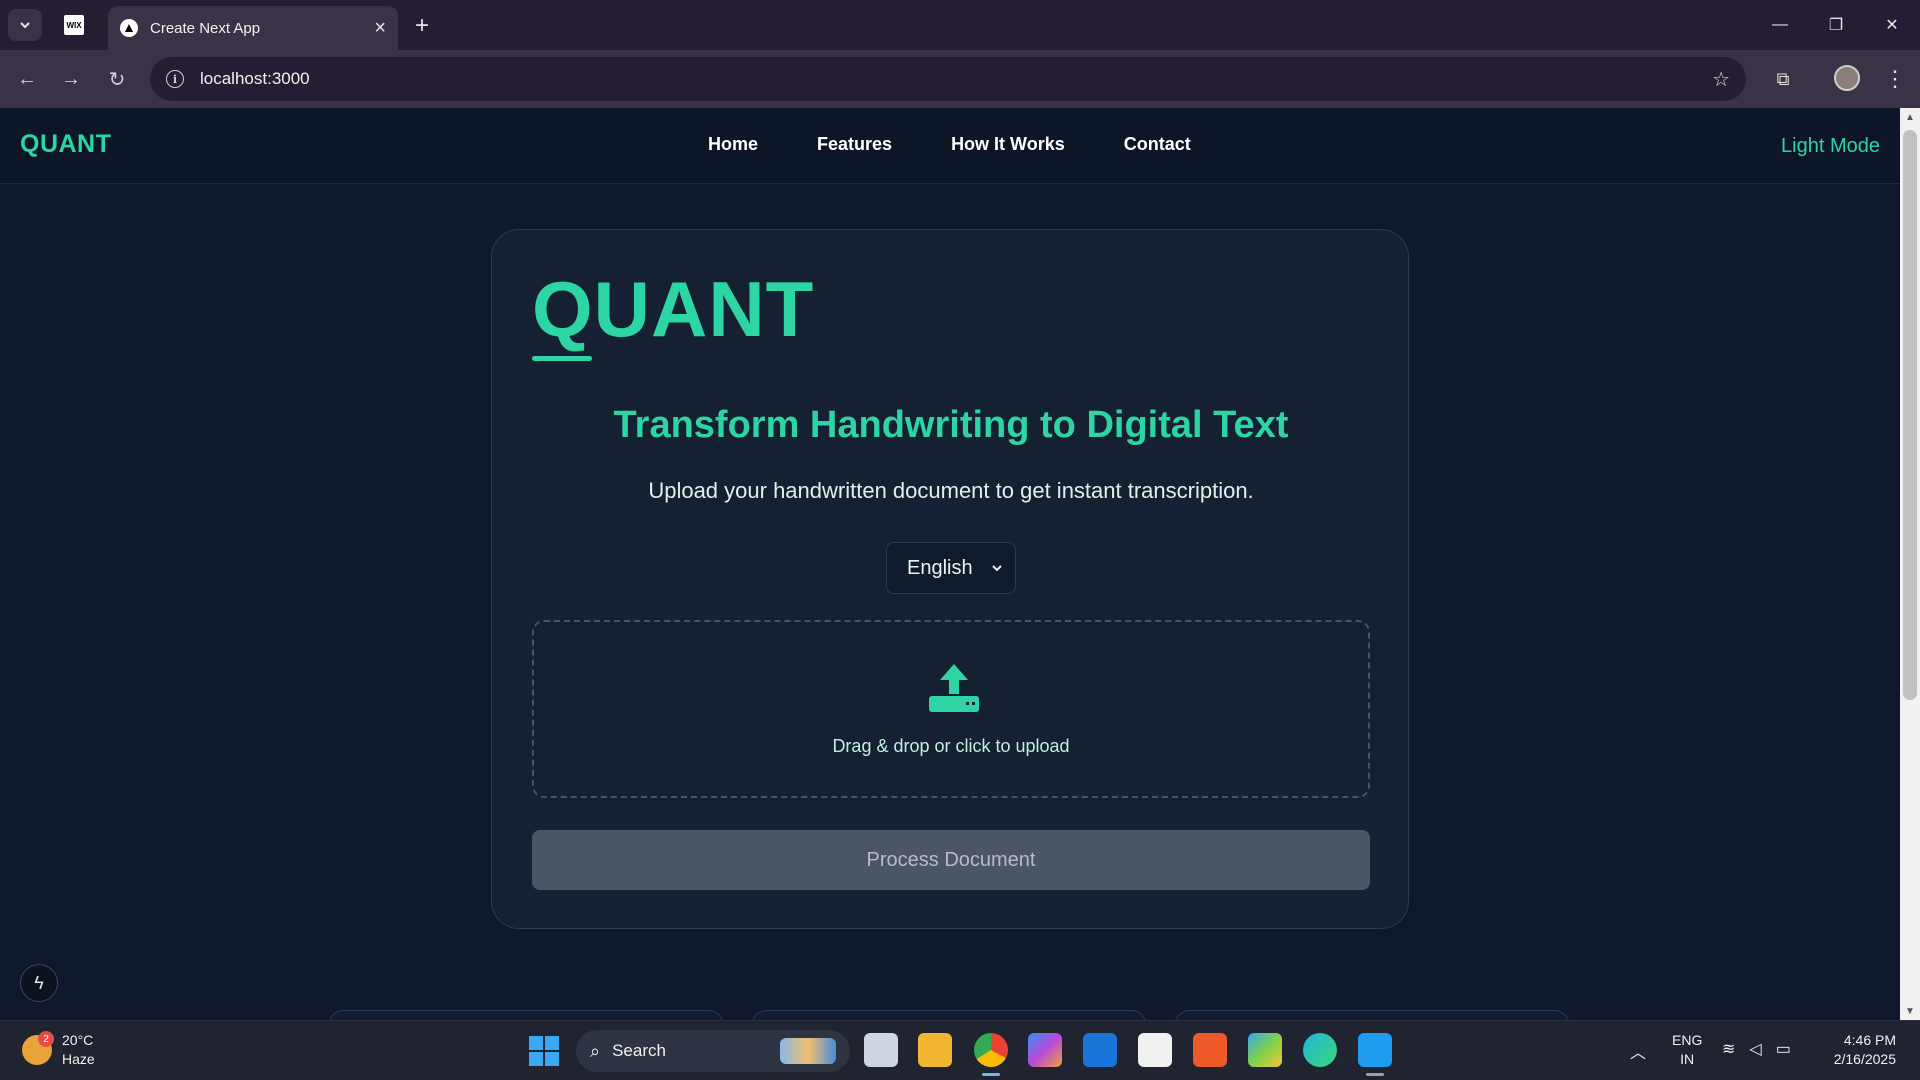  Describe the element at coordinates (954, 688) in the screenshot. I see `upload-icon` at that location.